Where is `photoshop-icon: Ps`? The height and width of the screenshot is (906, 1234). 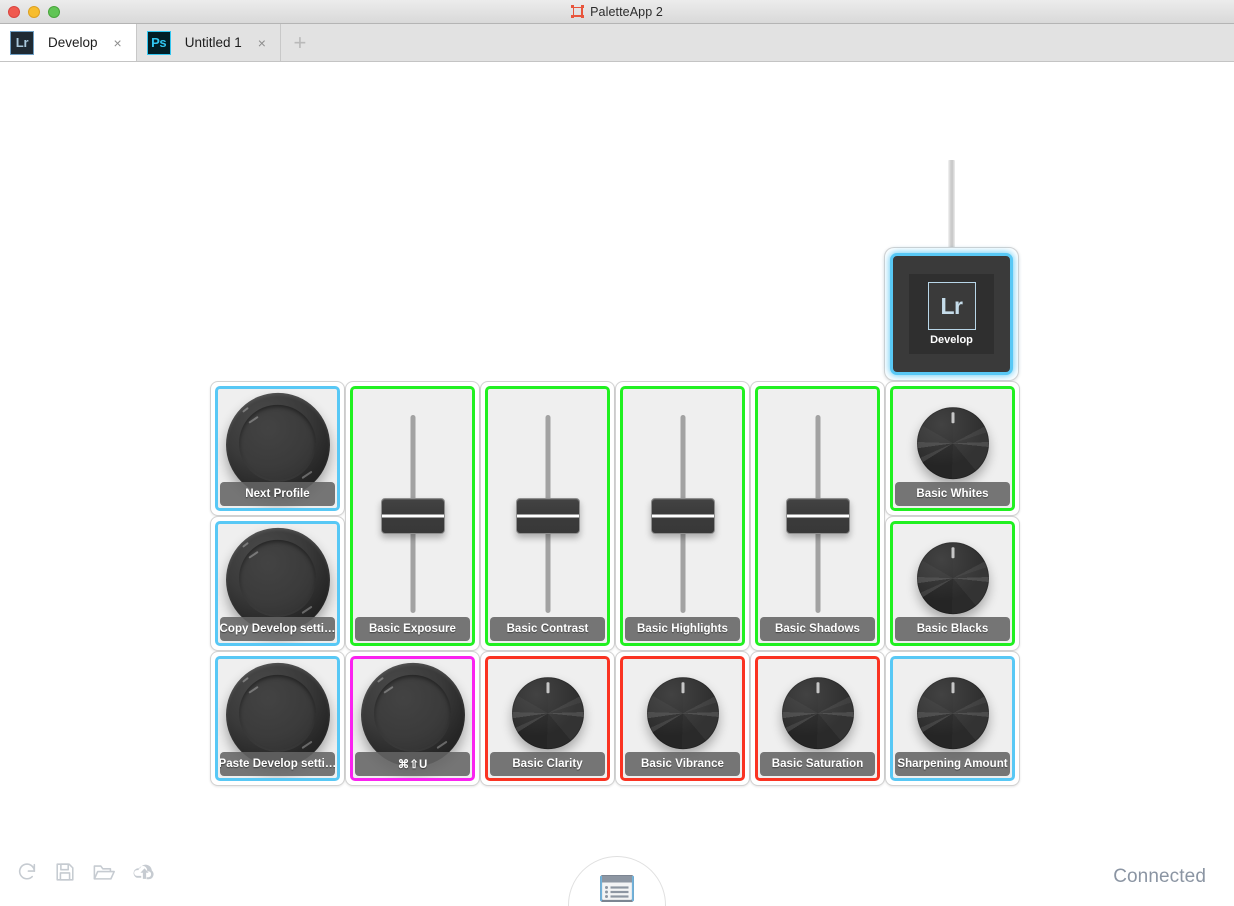
photoshop-icon: Ps is located at coordinates (158, 42).